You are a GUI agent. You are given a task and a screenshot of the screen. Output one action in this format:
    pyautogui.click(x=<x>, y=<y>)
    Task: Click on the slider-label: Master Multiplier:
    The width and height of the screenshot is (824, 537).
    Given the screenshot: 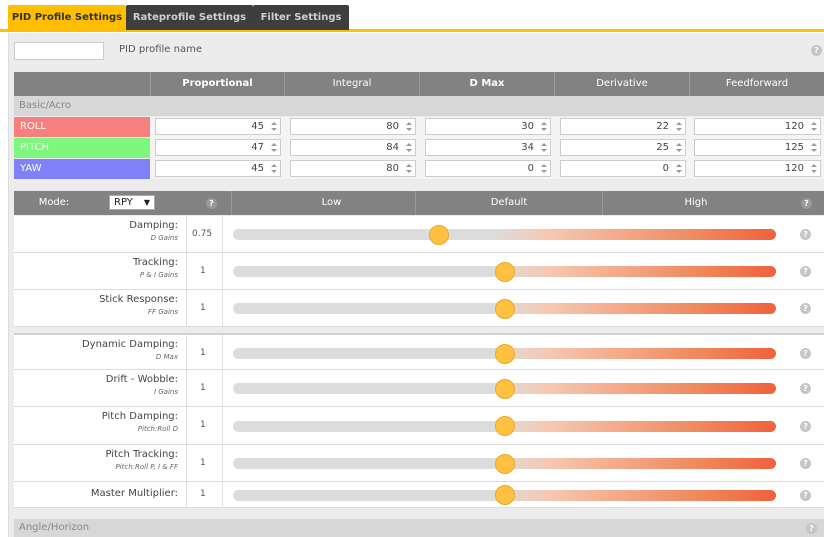 What is the action you would take?
    pyautogui.click(x=99, y=493)
    